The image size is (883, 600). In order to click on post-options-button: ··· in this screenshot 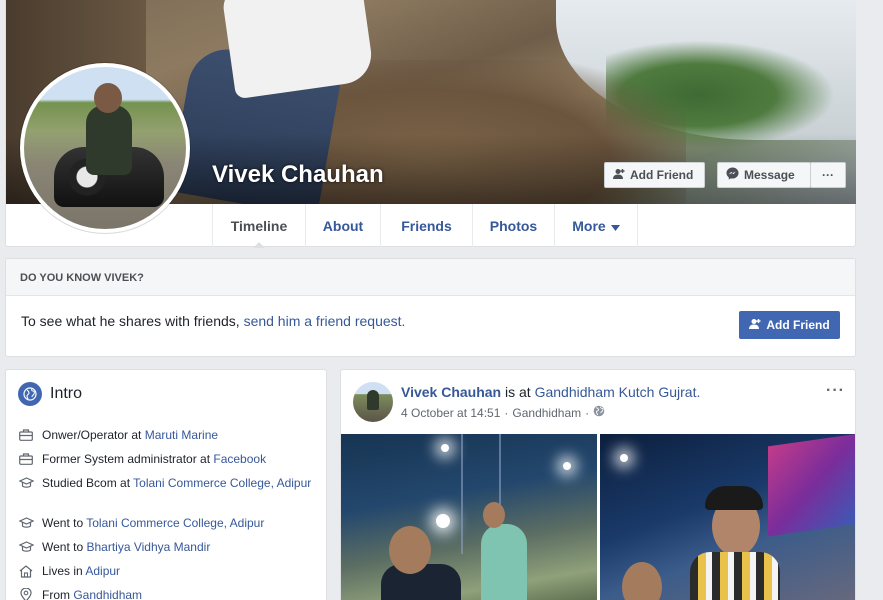, I will do `click(835, 391)`.